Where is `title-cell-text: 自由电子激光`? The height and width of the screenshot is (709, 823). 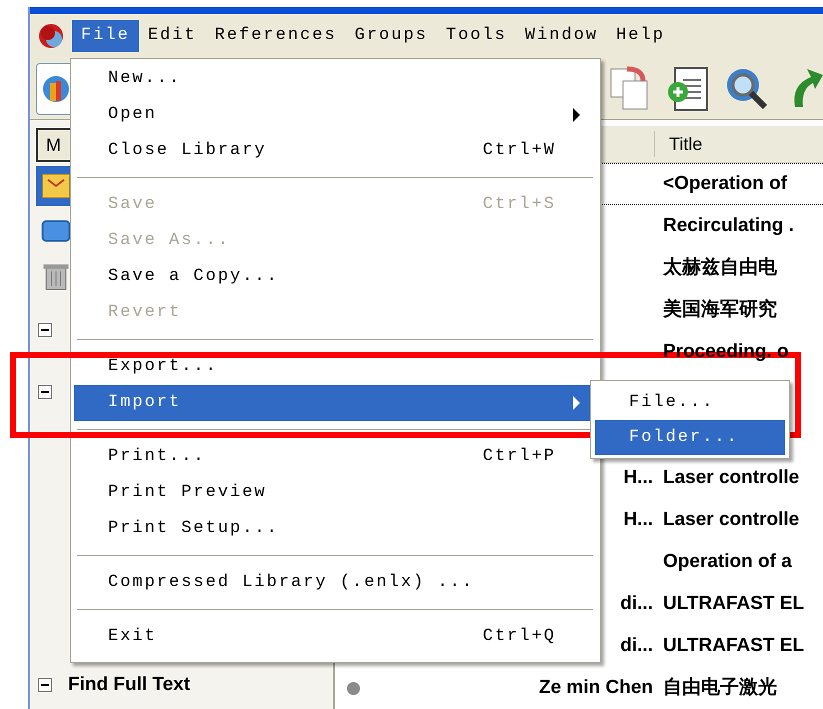
title-cell-text: 自由电子激光 is located at coordinates (720, 688).